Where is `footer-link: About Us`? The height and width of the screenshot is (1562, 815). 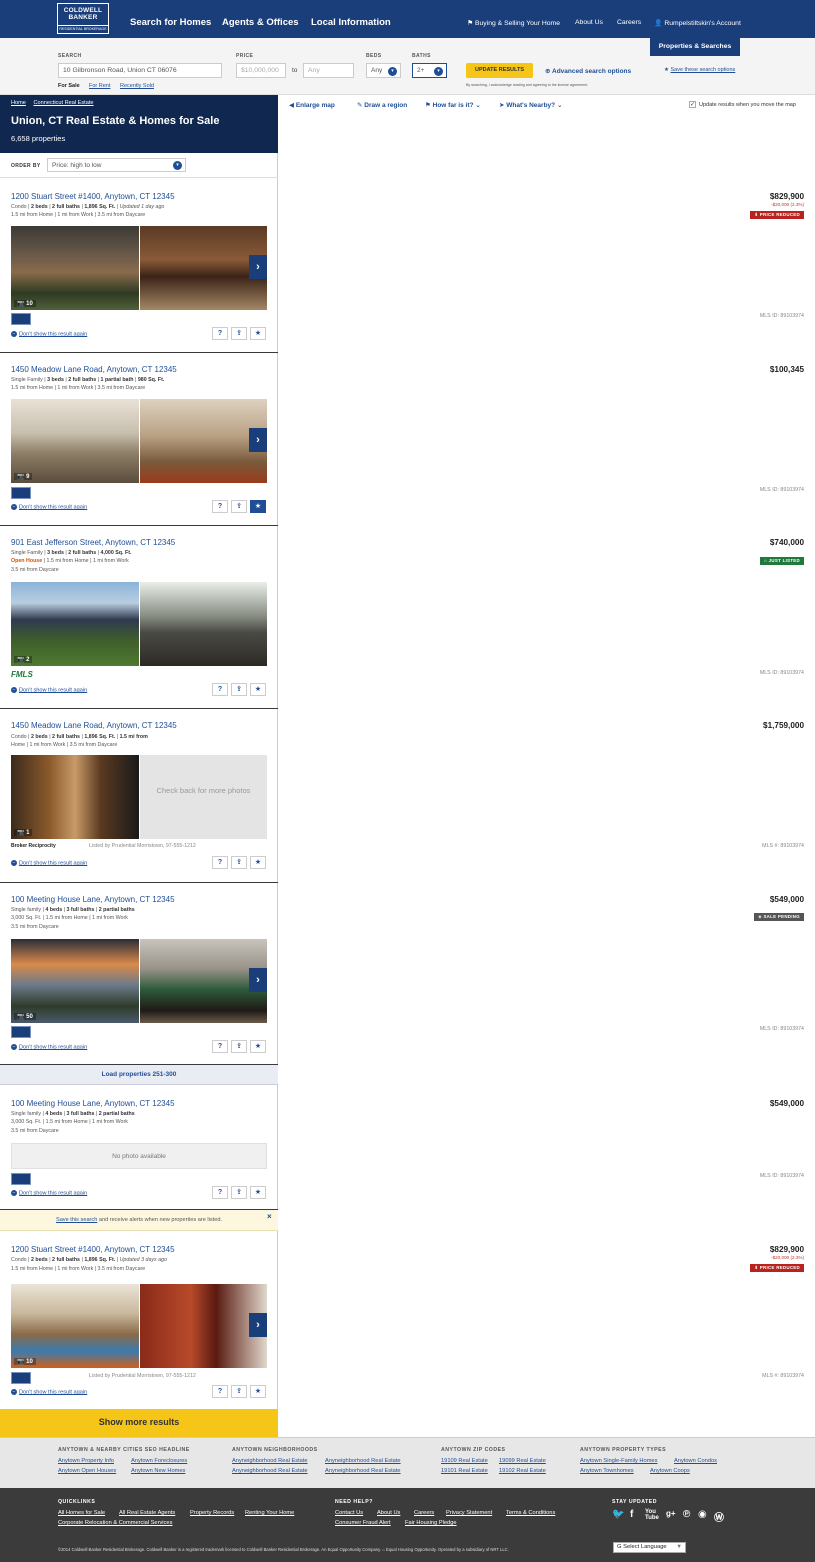
footer-link: About Us is located at coordinates (388, 1513).